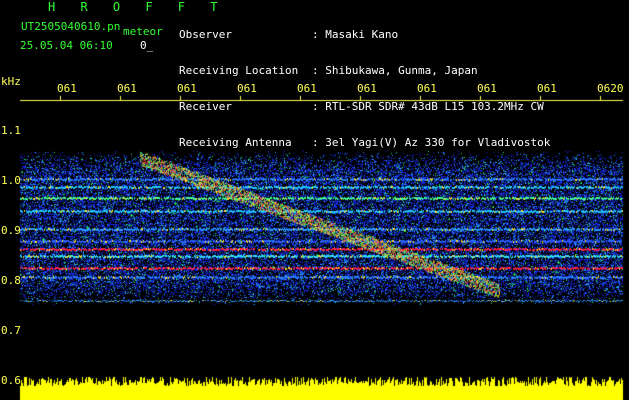 Image resolution: width=629 pixels, height=400 pixels. What do you see at coordinates (610, 88) in the screenshot?
I see `time-tick-label: 0620` at bounding box center [610, 88].